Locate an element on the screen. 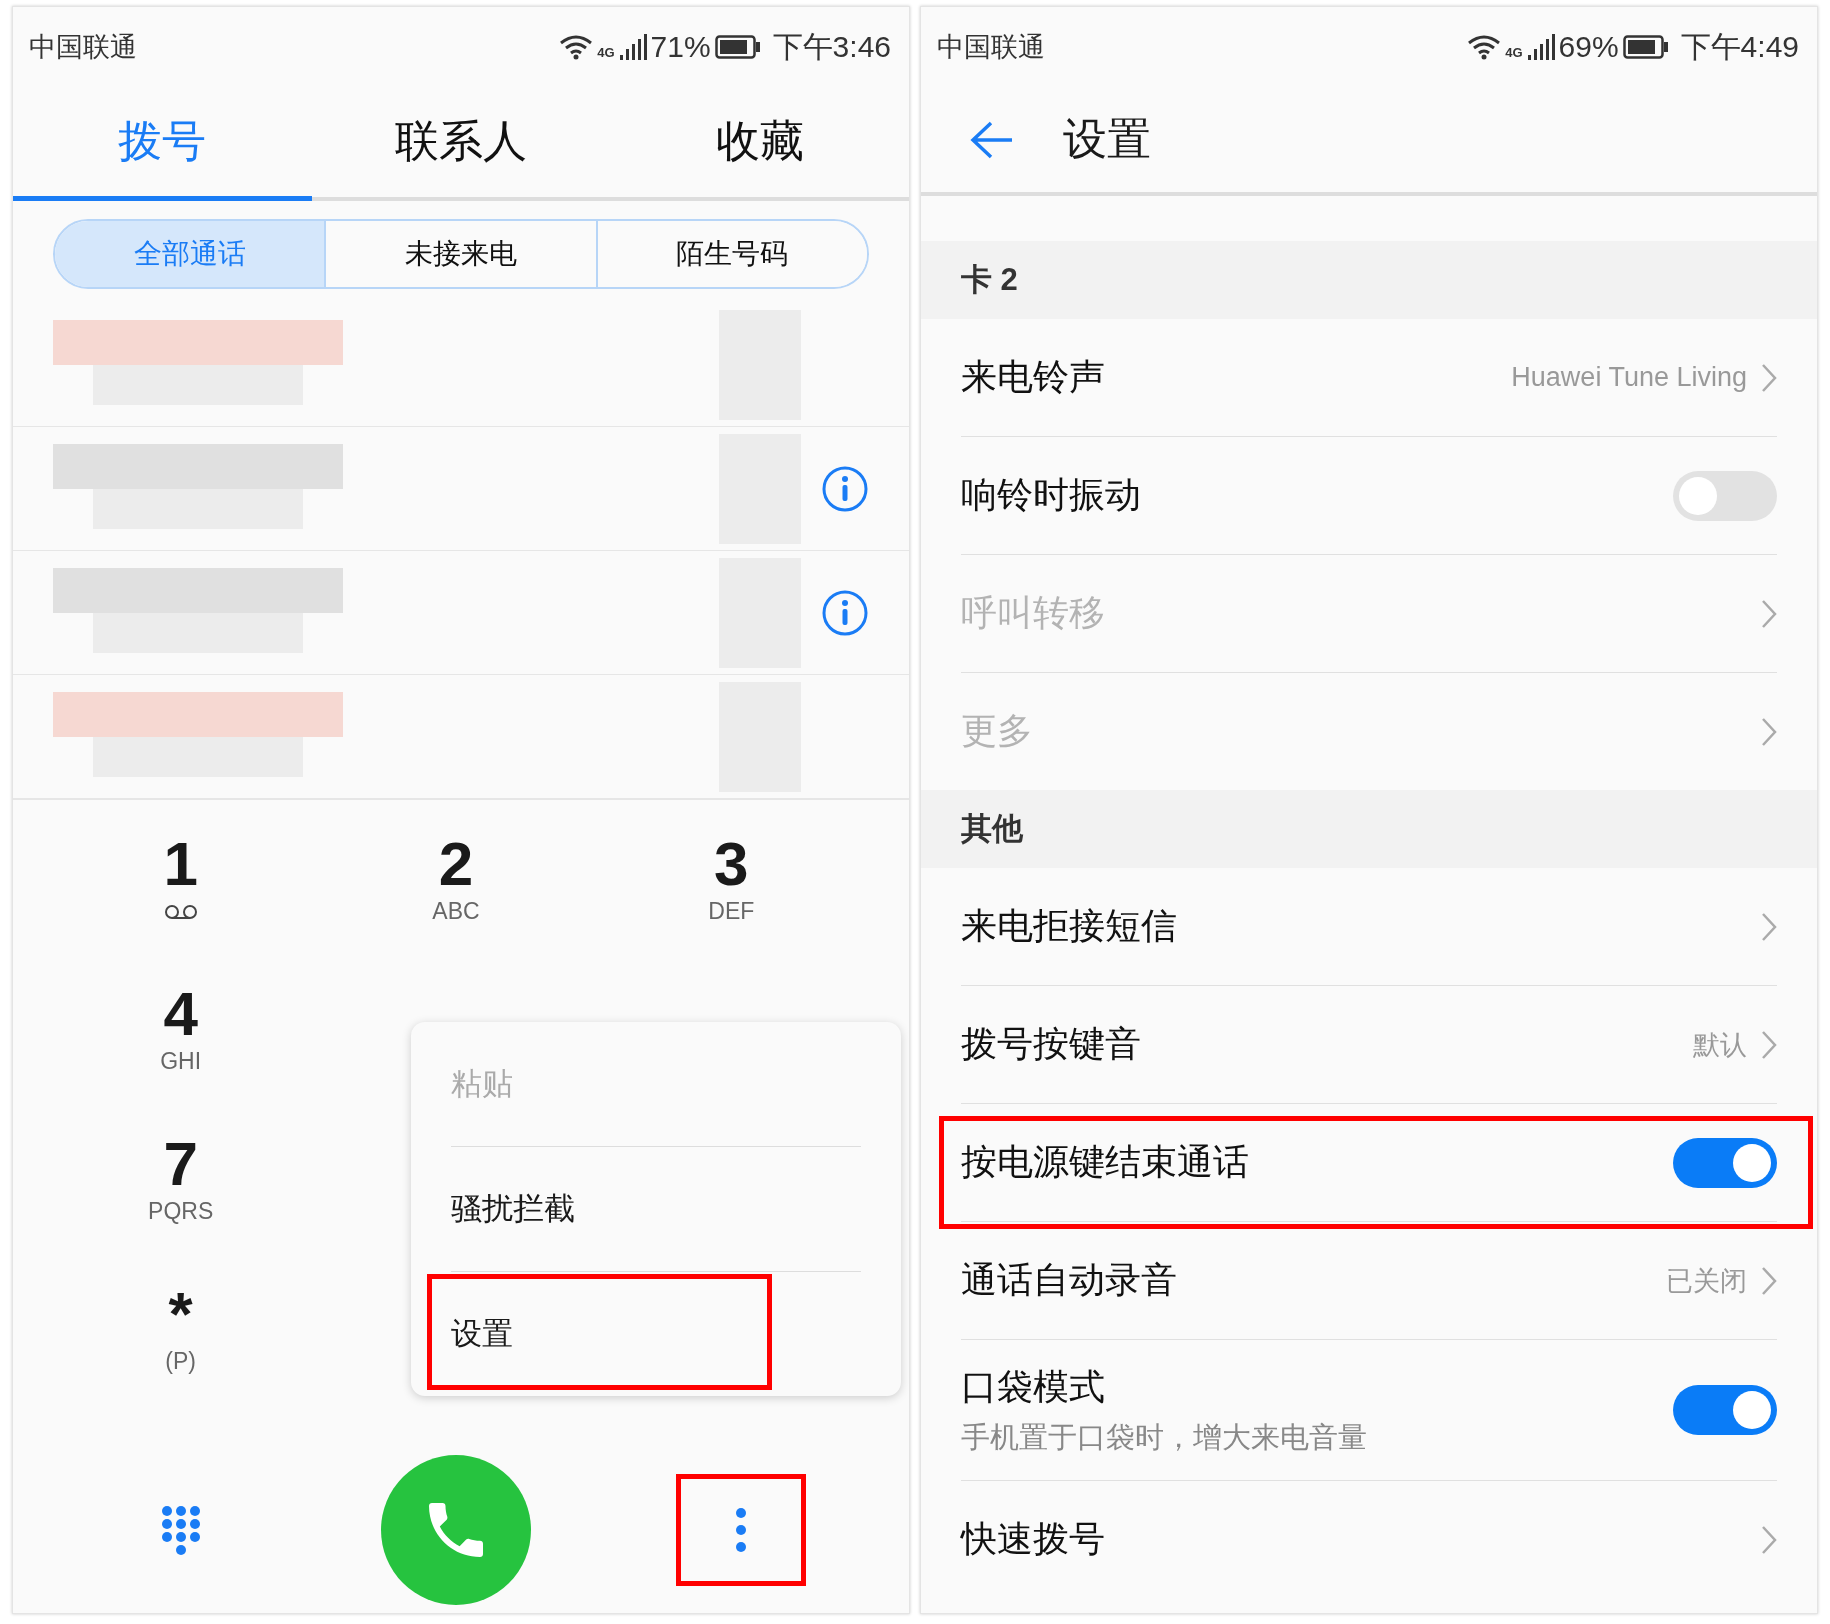 This screenshot has width=1830, height=1624. more-options-button is located at coordinates (741, 1530).